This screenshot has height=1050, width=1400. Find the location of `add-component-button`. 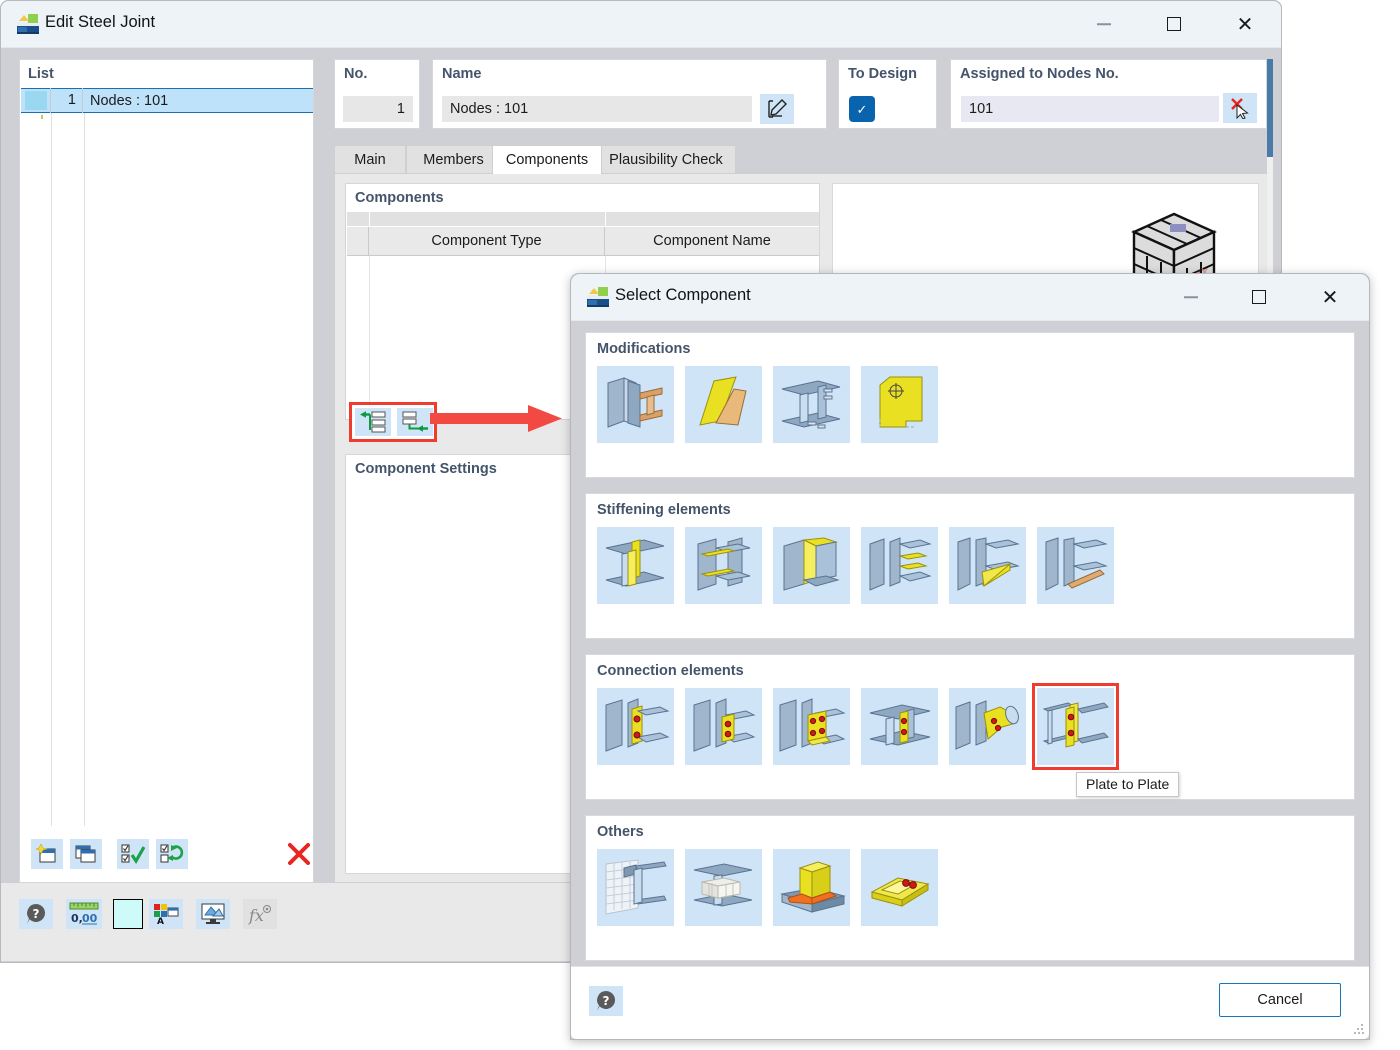

add-component-button is located at coordinates (373, 422).